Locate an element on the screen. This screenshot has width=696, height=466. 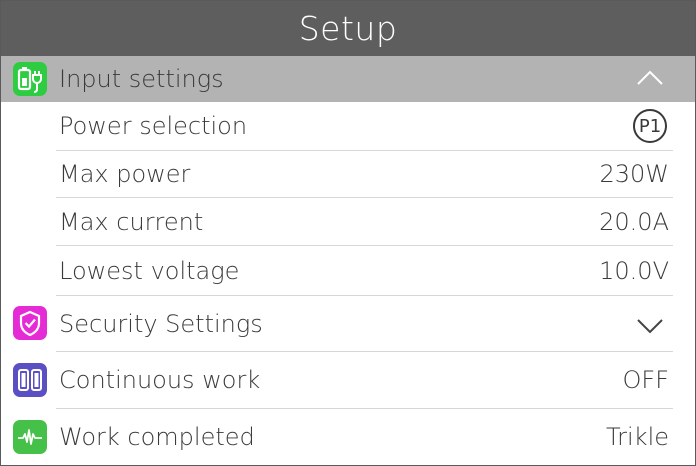
page-title: Setup is located at coordinates (348, 28).